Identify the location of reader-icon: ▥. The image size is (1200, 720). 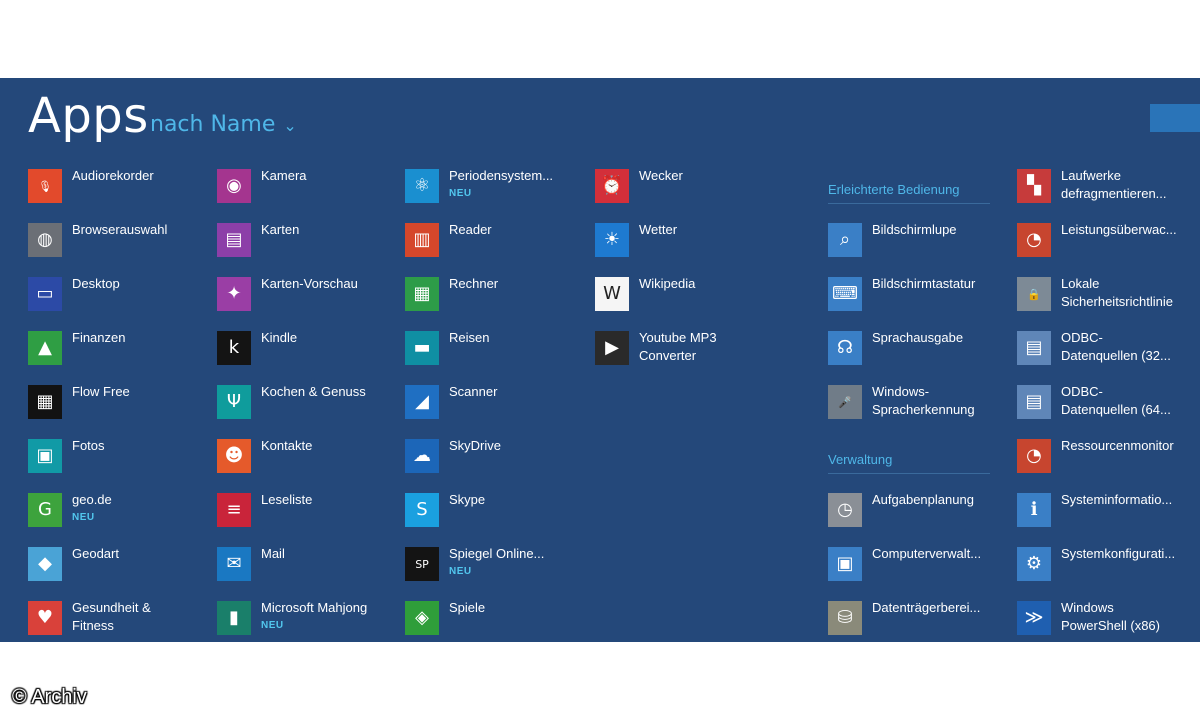
(422, 240).